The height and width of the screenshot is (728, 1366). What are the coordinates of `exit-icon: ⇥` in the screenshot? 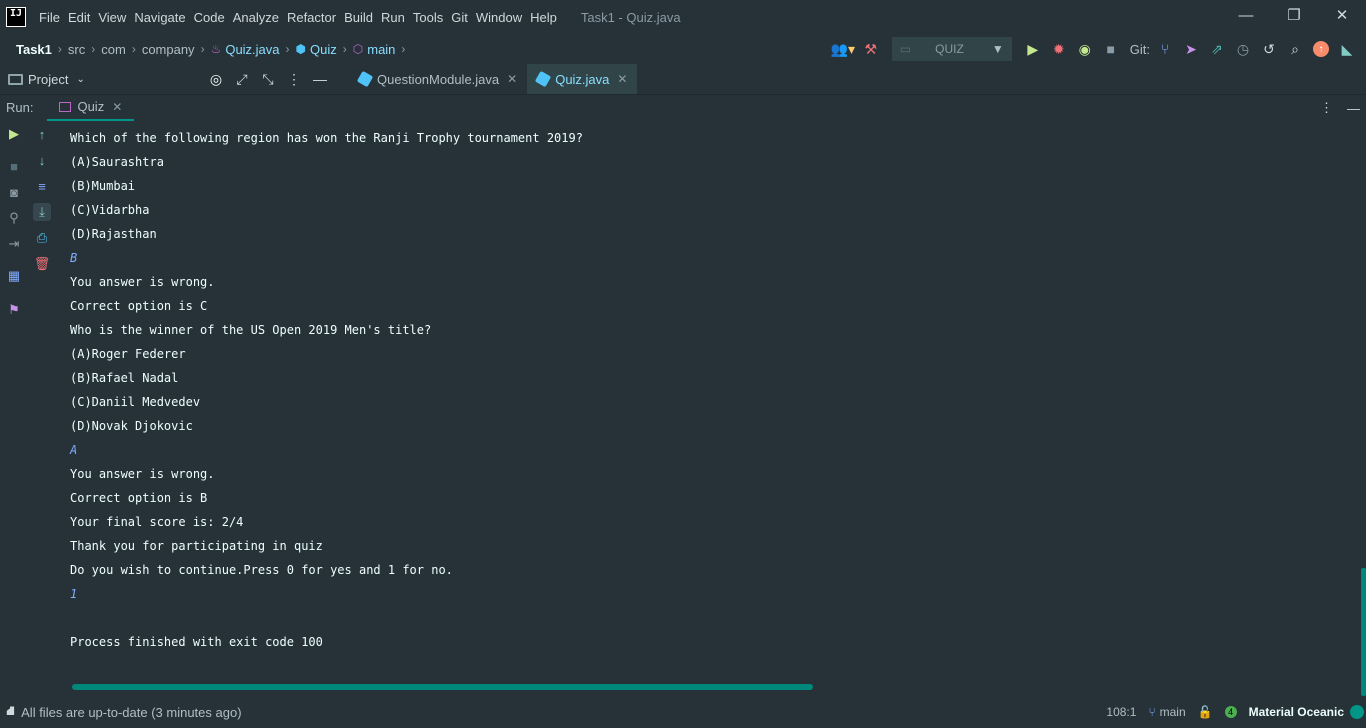 It's located at (14, 244).